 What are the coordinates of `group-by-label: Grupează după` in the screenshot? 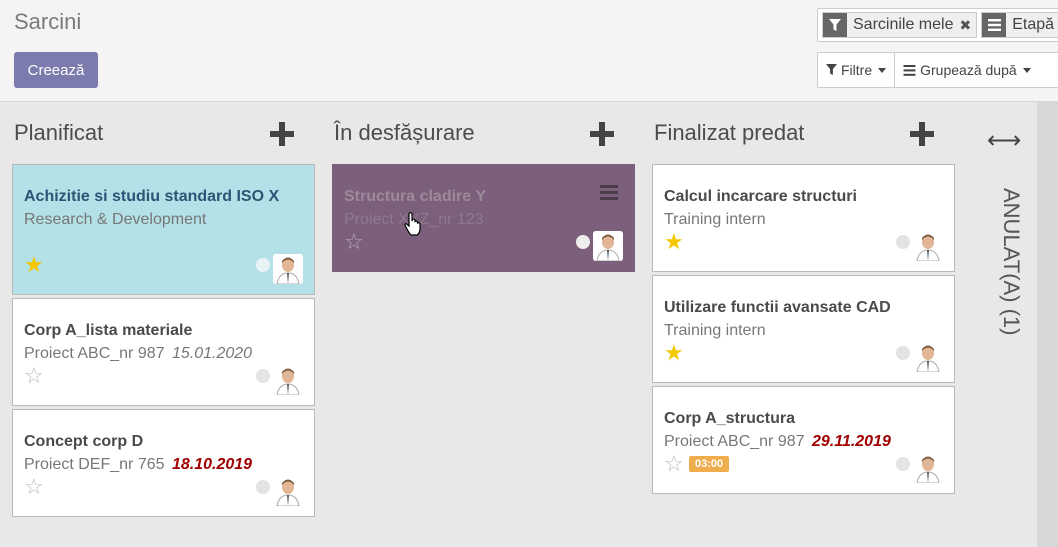 It's located at (968, 70).